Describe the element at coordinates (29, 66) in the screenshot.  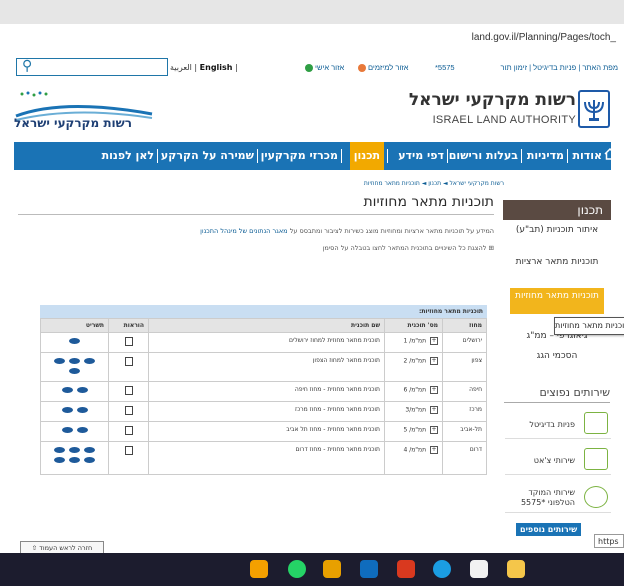
I see `search-icon: ⚲` at that location.